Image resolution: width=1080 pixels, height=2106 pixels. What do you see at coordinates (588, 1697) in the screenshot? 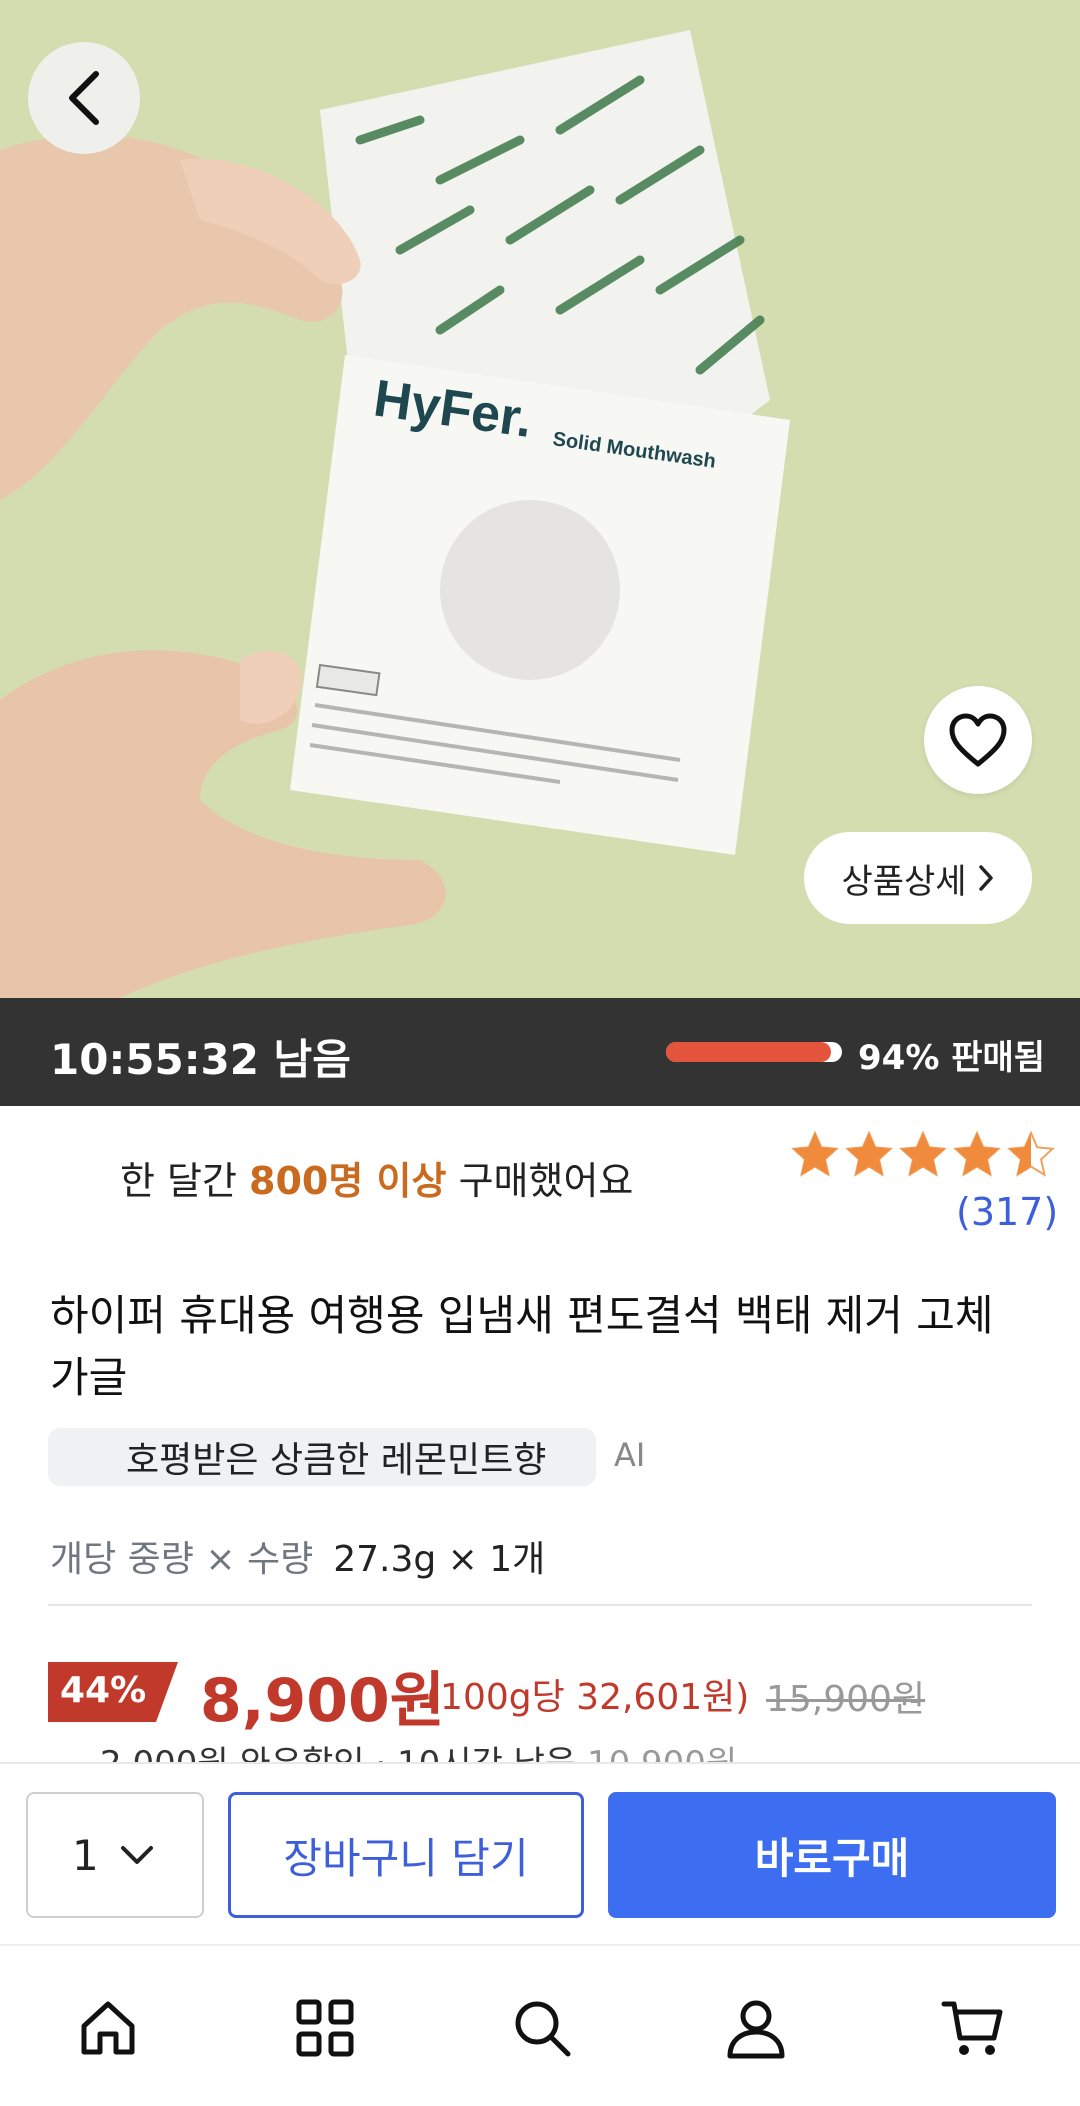
I see `unit-price: (100g당 32,601원)` at bounding box center [588, 1697].